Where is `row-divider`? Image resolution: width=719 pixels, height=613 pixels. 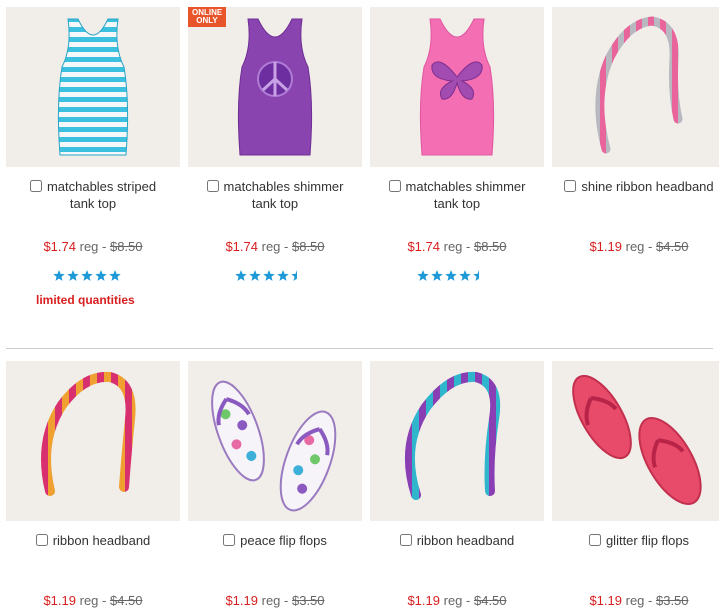 row-divider is located at coordinates (359, 348).